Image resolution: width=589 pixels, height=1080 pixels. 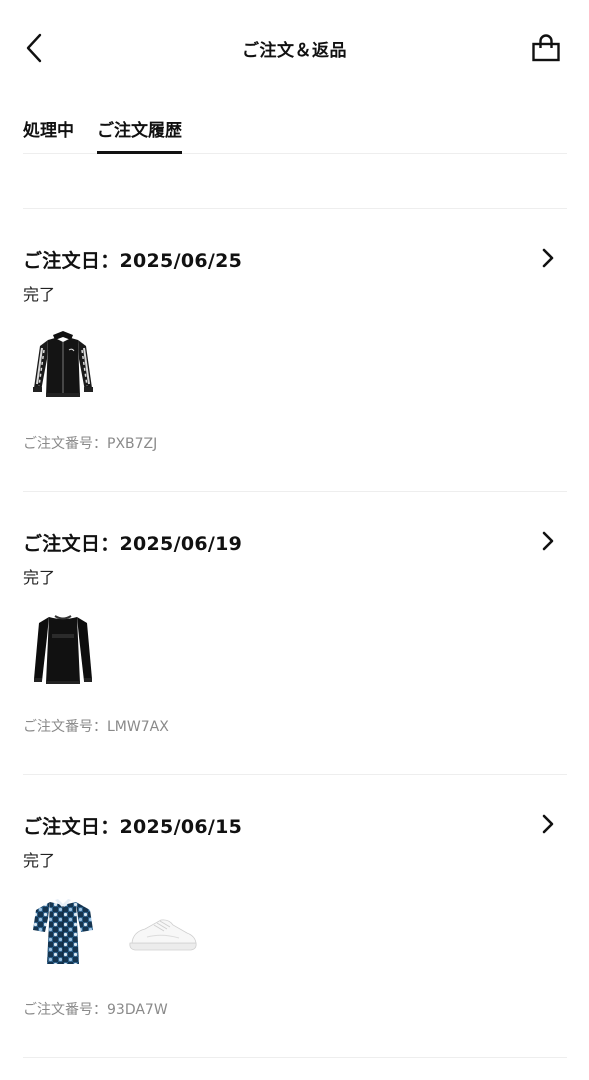 What do you see at coordinates (294, 51) in the screenshot?
I see `page-title: ご注文＆返品` at bounding box center [294, 51].